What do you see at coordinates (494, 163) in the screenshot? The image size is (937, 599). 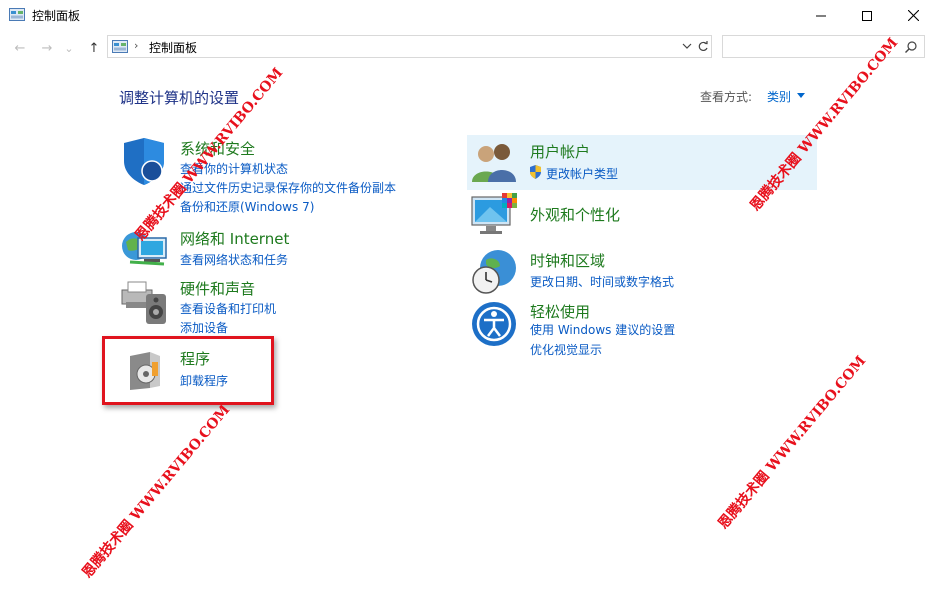 I see `user-accounts-icon` at bounding box center [494, 163].